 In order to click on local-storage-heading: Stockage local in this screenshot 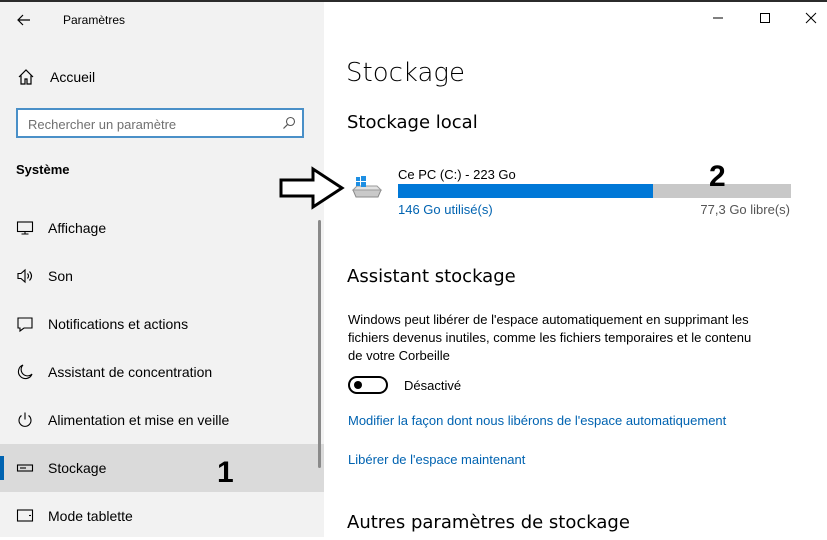, I will do `click(412, 122)`.